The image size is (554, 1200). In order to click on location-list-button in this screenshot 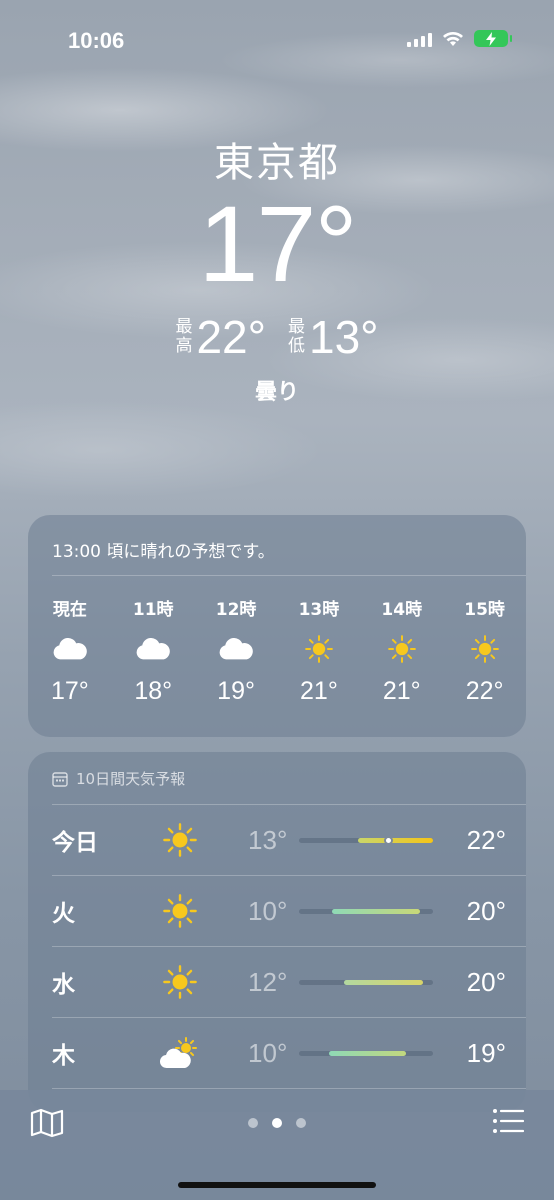, I will do `click(508, 1123)`.